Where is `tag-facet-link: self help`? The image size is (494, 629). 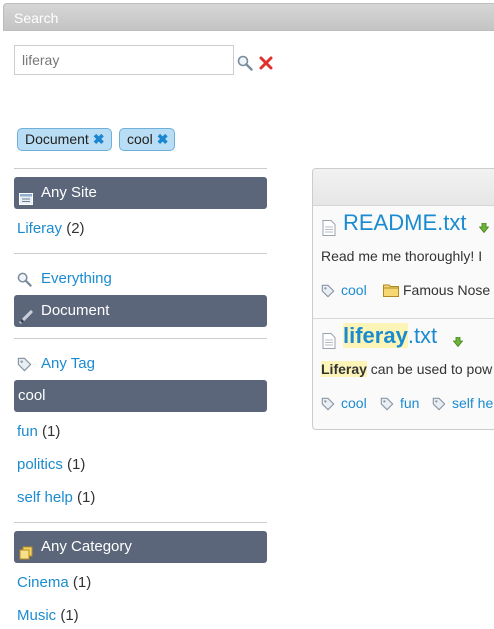 tag-facet-link: self help is located at coordinates (45, 497).